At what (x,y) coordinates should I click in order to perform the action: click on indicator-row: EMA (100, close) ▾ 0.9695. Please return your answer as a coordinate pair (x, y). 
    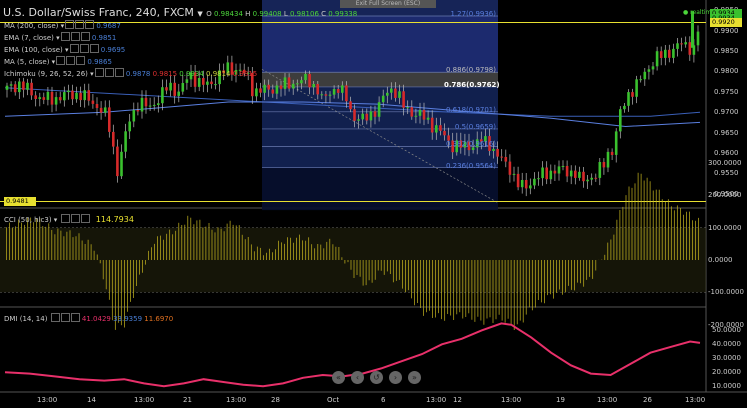
    Looking at the image, I should click on (64, 49).